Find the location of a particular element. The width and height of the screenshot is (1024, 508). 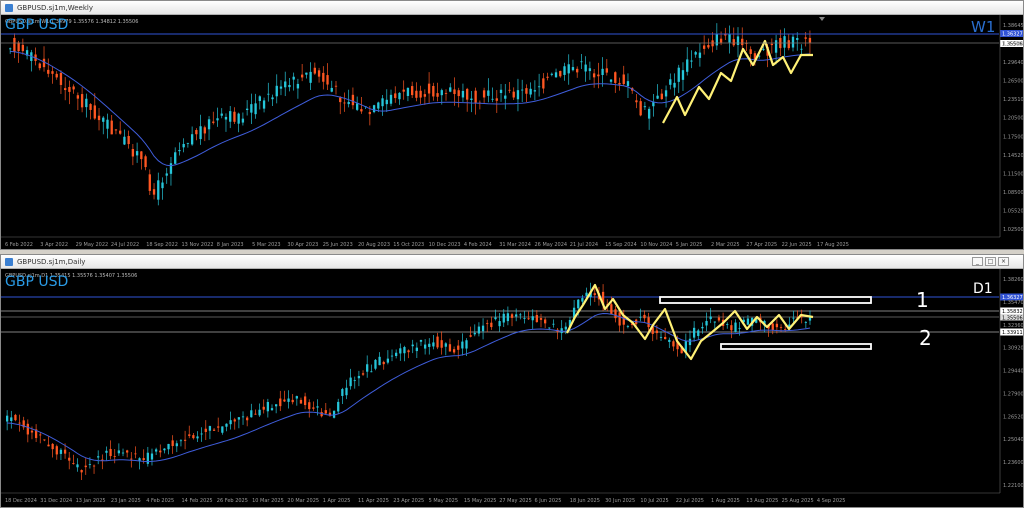

time-axis-tick: 8 Jan 2023 is located at coordinates (230, 245).